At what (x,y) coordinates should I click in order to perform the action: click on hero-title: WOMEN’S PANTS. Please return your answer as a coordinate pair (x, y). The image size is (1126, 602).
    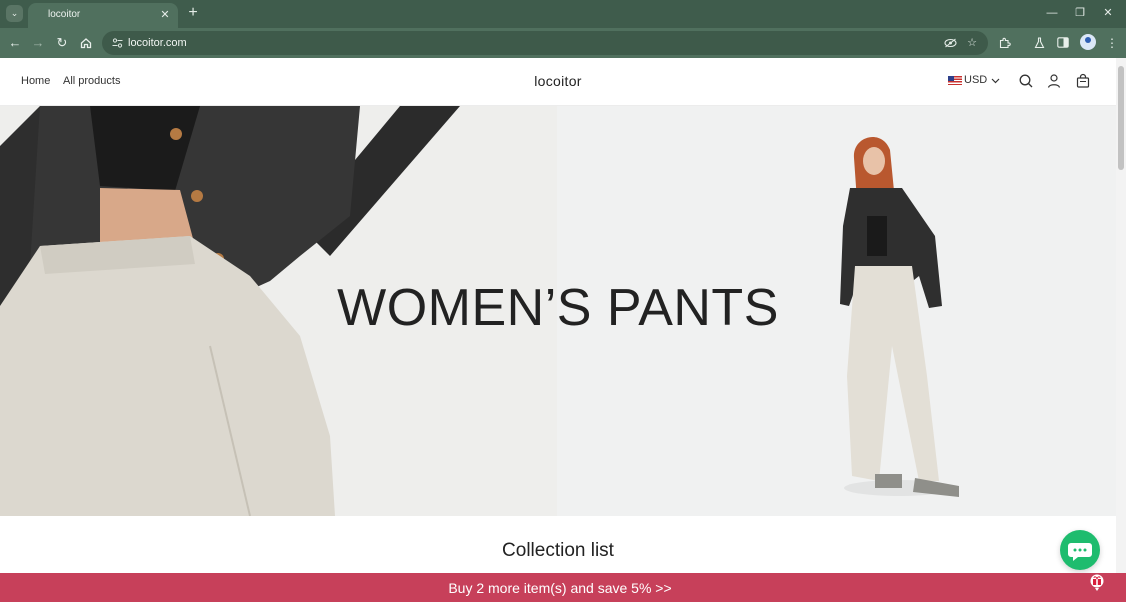
    Looking at the image, I should click on (558, 308).